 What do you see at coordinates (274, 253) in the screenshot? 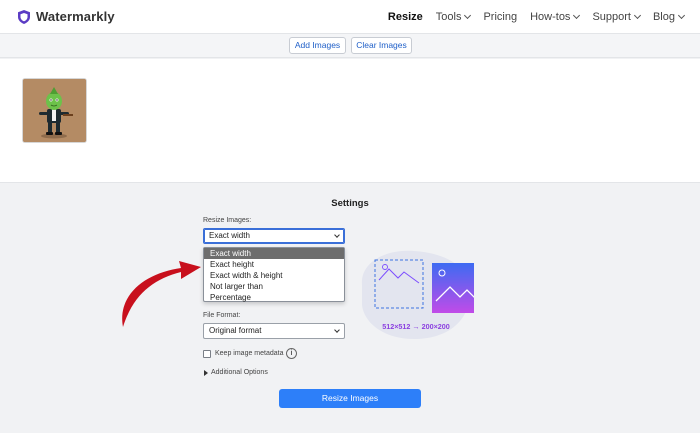
I see `option-exact-width: Exact width` at bounding box center [274, 253].